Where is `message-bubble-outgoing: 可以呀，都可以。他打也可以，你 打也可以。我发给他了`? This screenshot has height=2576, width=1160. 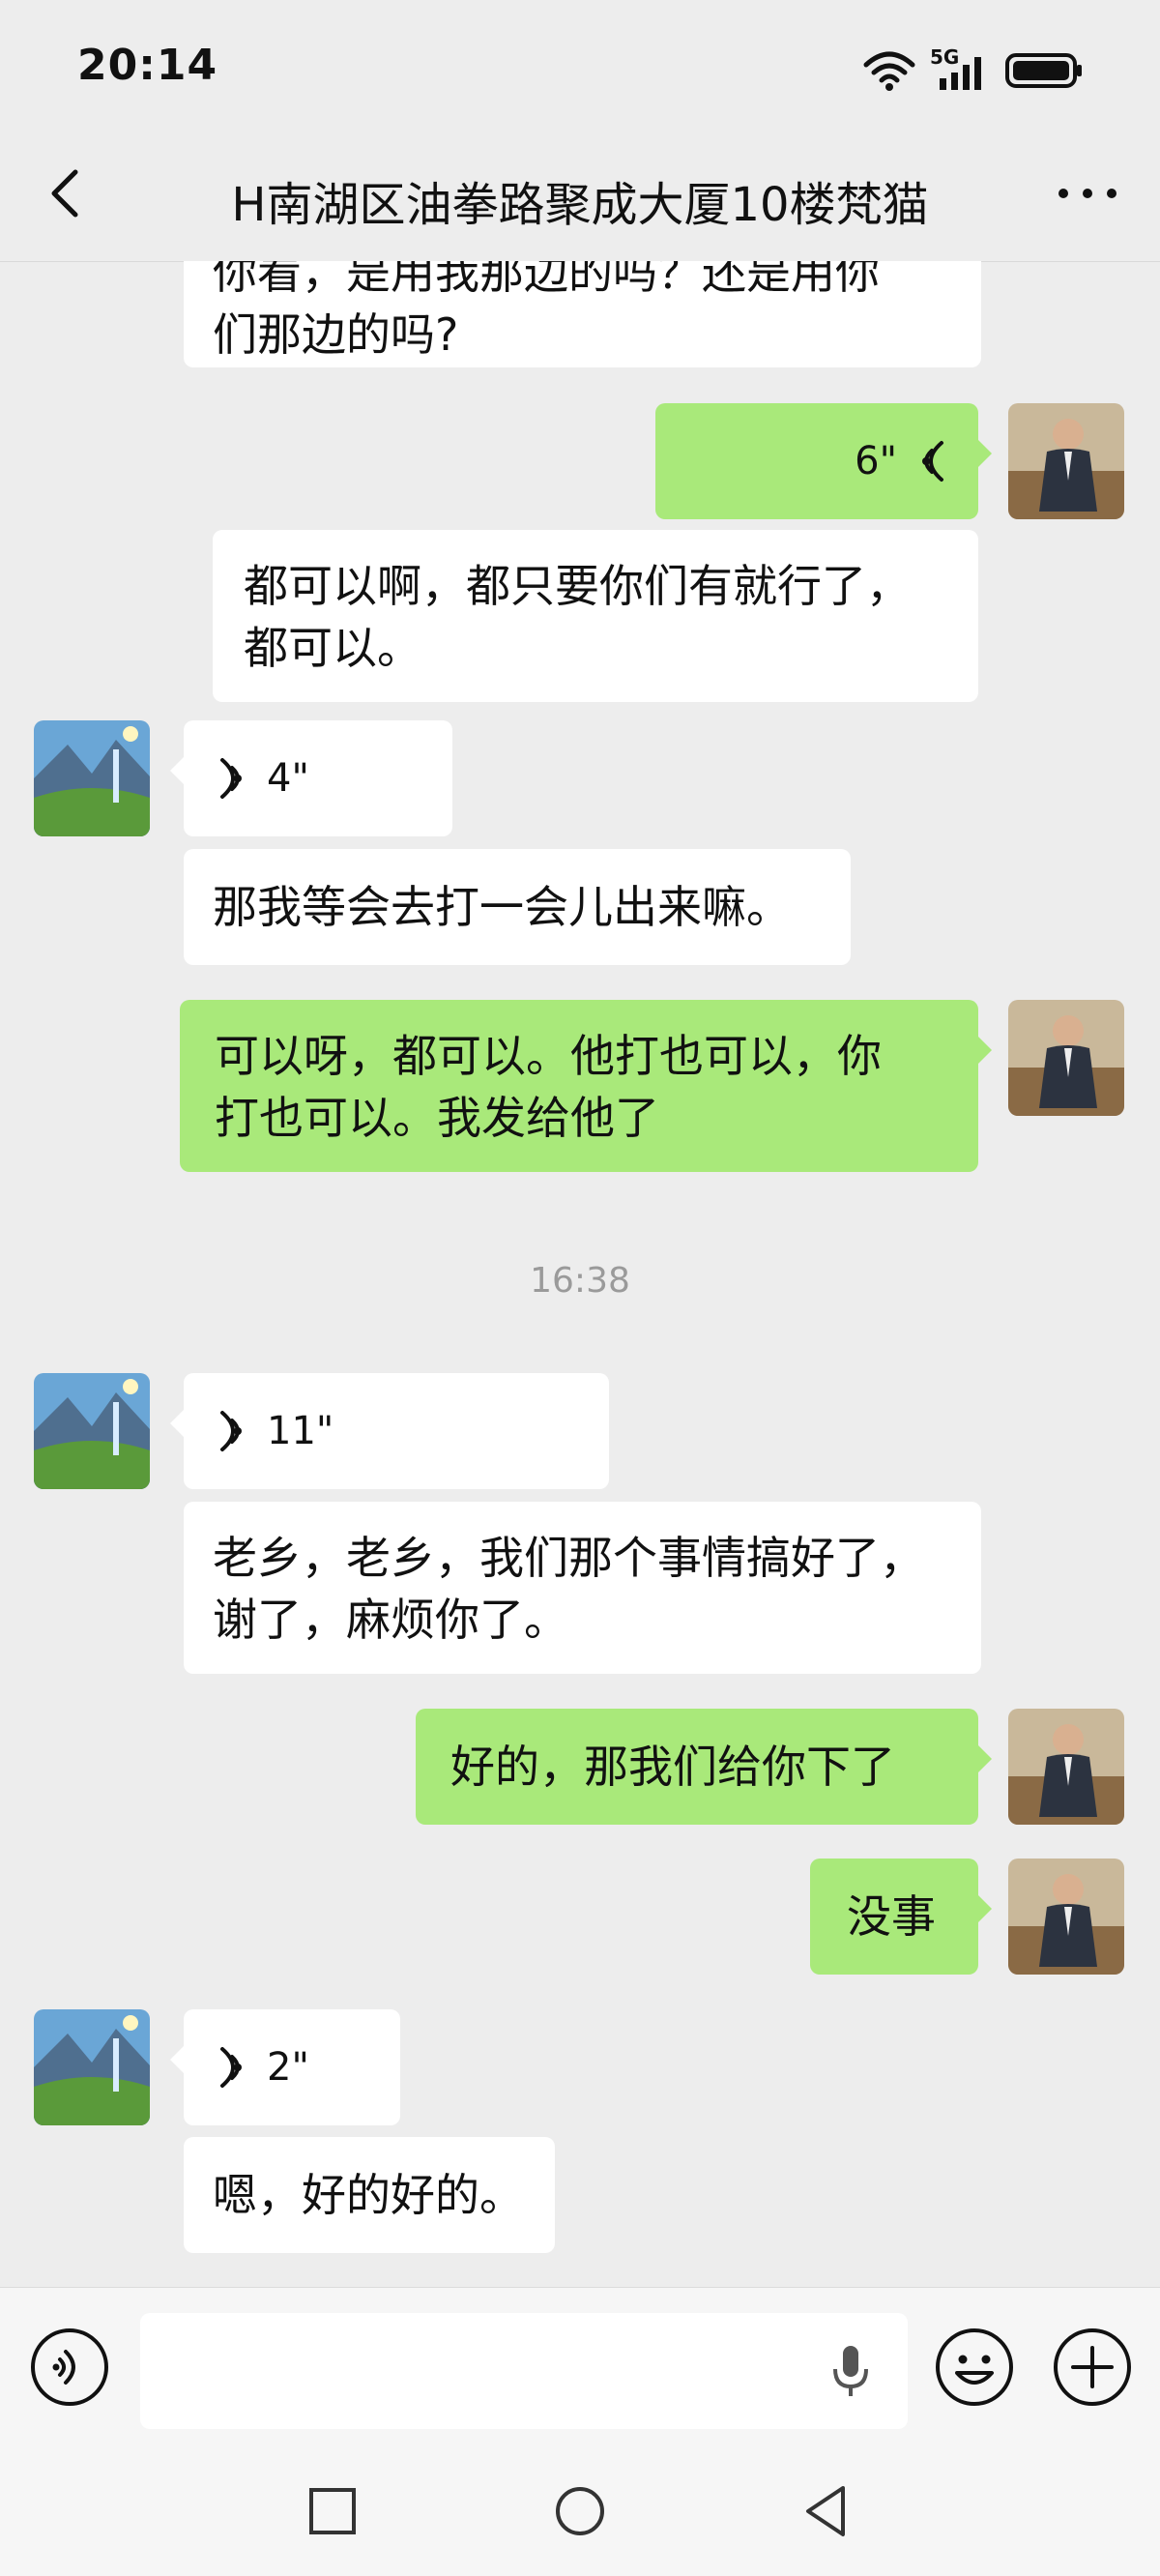 message-bubble-outgoing: 可以呀，都可以。他打也可以，你 打也可以。我发给他了 is located at coordinates (586, 1086).